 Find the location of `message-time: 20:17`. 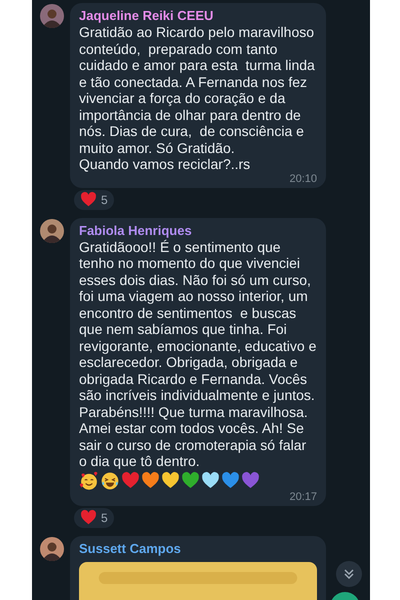

message-time: 20:17 is located at coordinates (303, 496).